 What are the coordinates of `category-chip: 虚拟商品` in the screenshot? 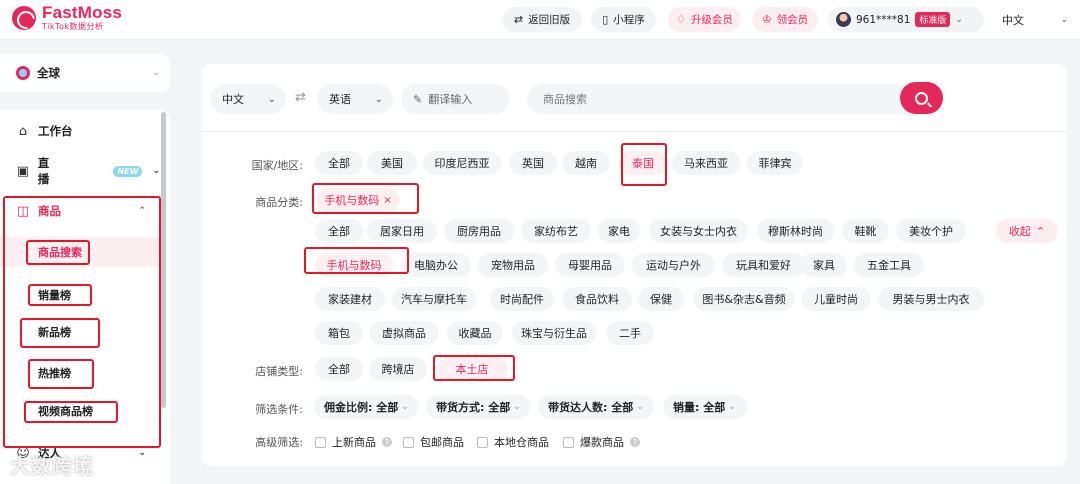 It's located at (404, 333).